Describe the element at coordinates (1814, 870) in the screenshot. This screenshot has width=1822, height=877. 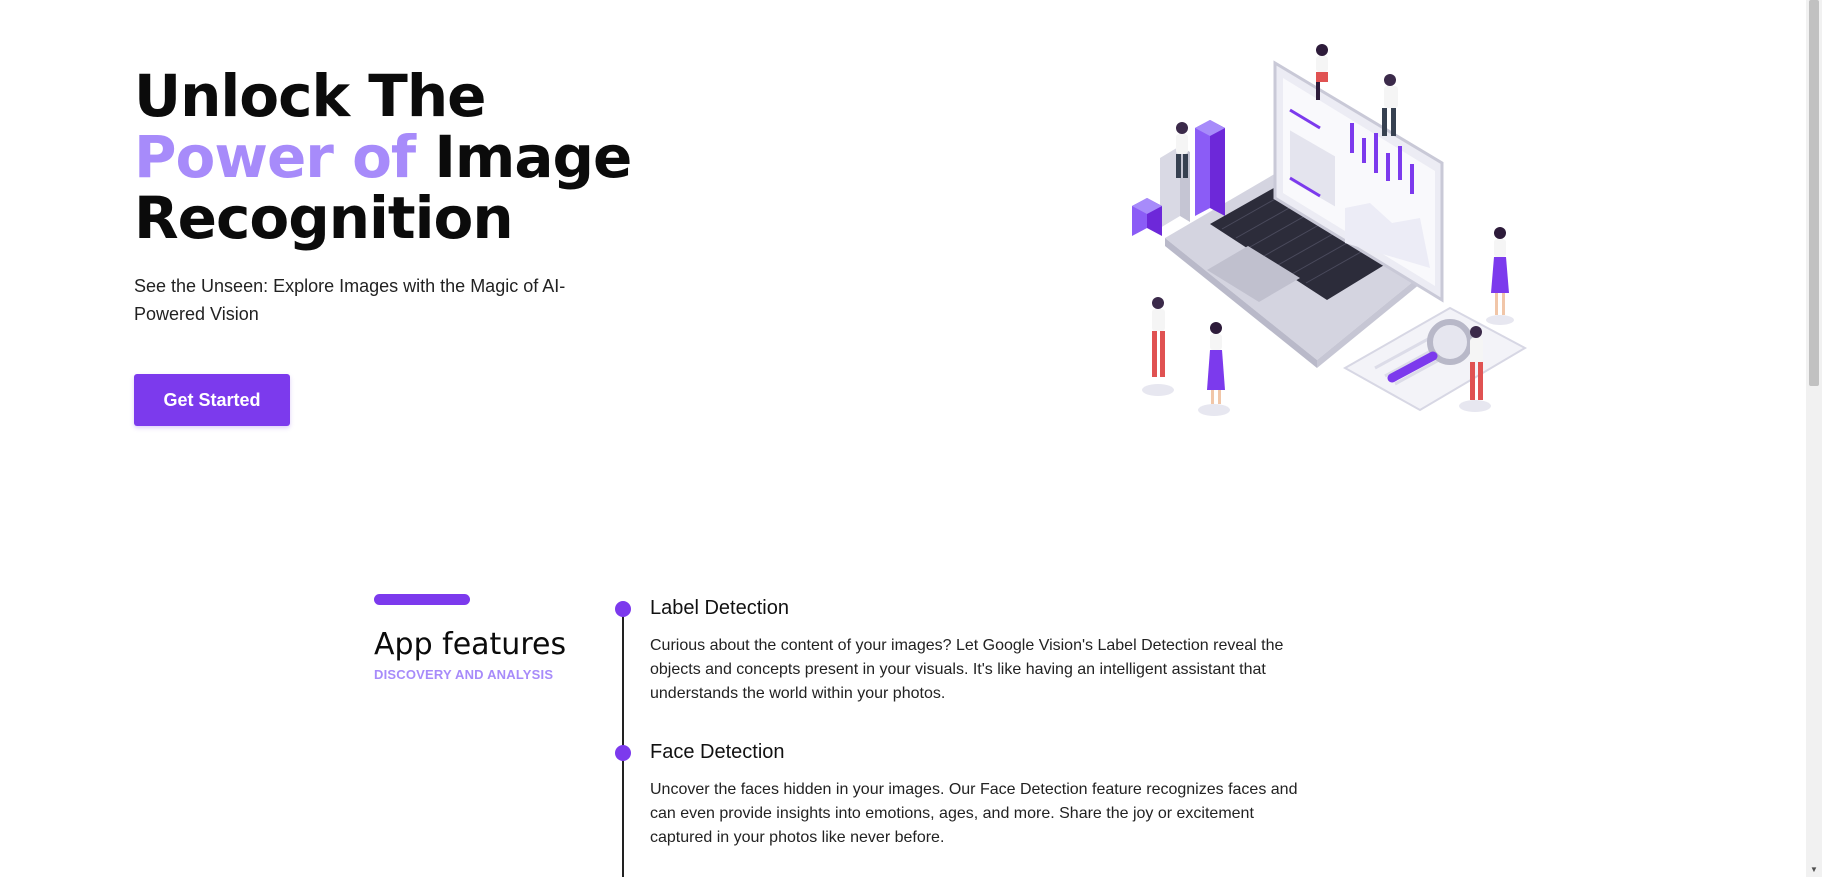
I see `scroll-down-arrow-icon: ▼` at that location.